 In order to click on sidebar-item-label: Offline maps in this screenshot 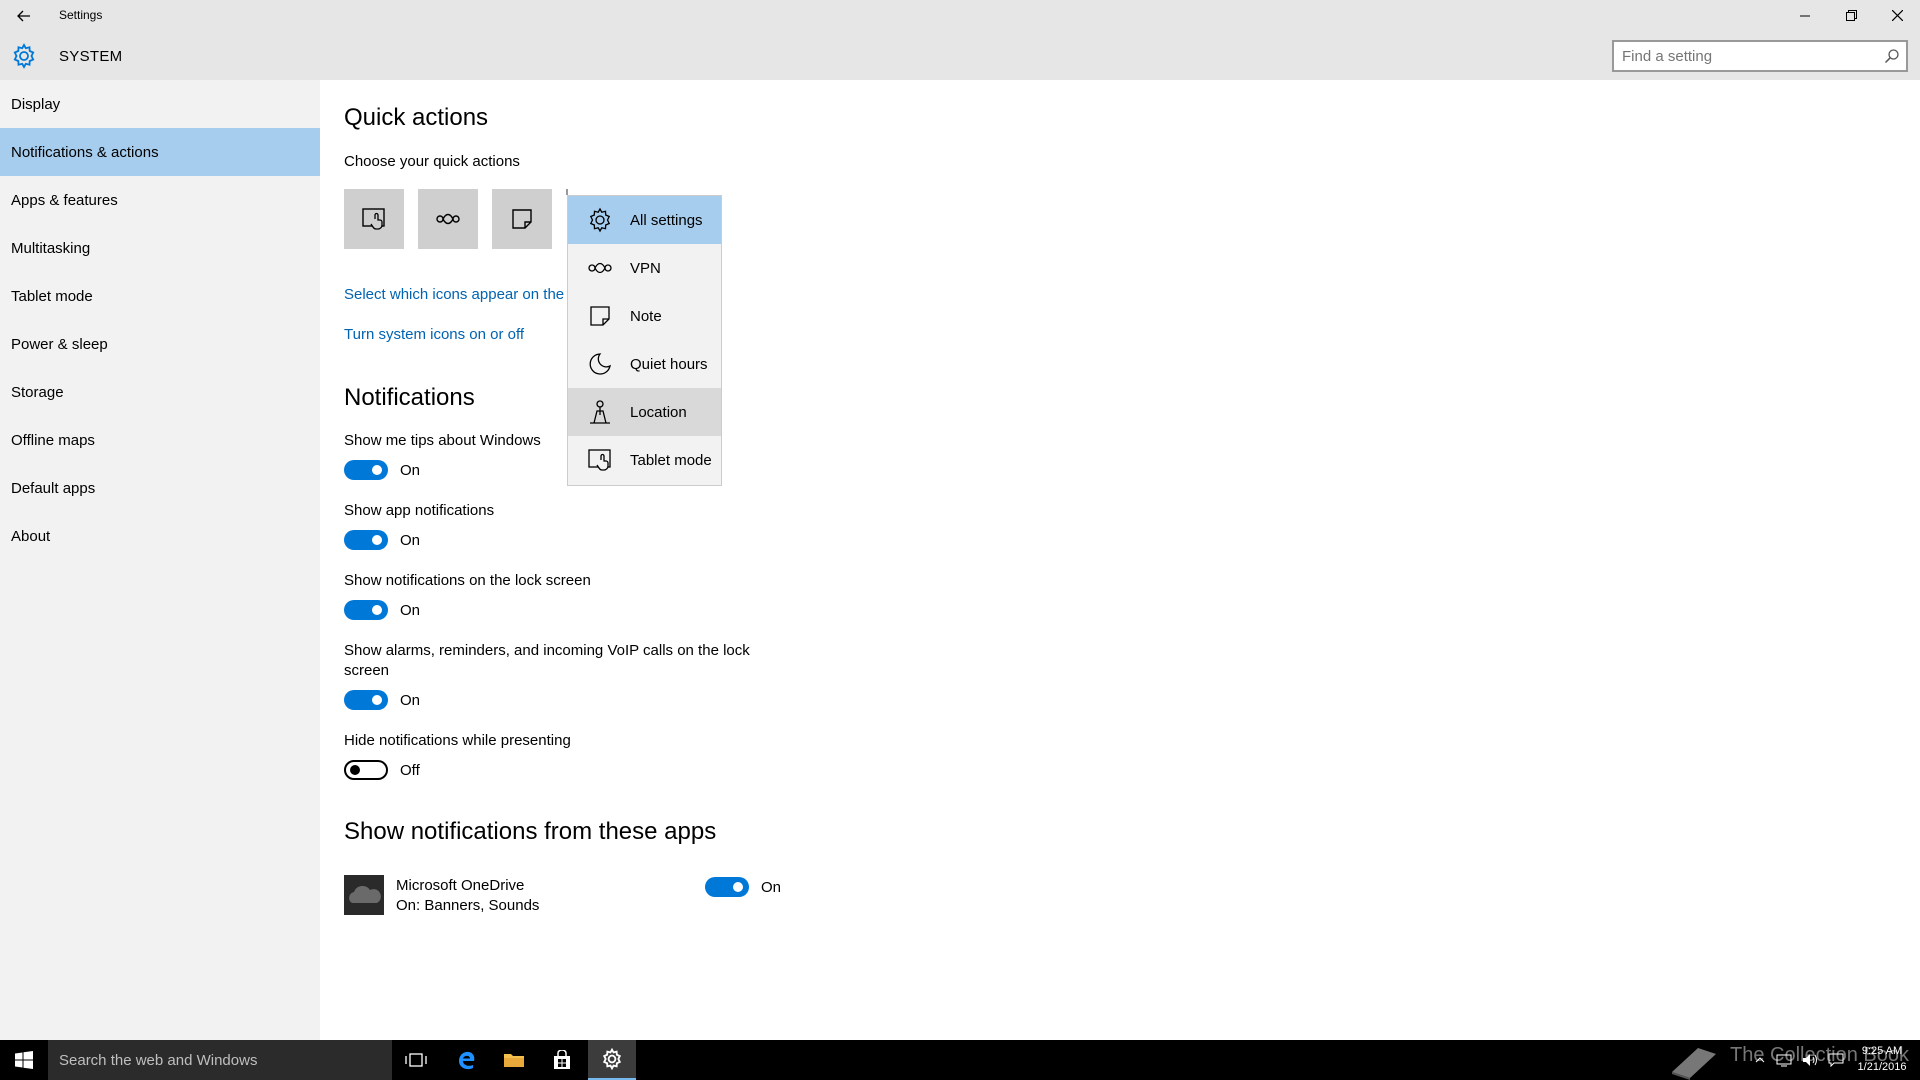, I will do `click(53, 440)`.